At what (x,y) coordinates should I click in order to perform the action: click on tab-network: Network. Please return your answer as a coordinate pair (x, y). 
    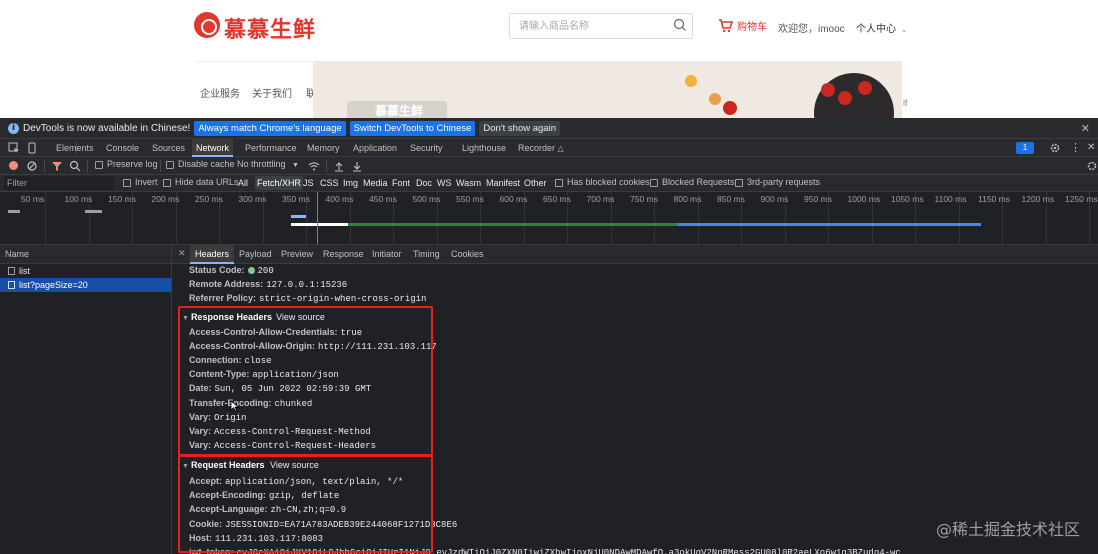
    Looking at the image, I should click on (213, 148).